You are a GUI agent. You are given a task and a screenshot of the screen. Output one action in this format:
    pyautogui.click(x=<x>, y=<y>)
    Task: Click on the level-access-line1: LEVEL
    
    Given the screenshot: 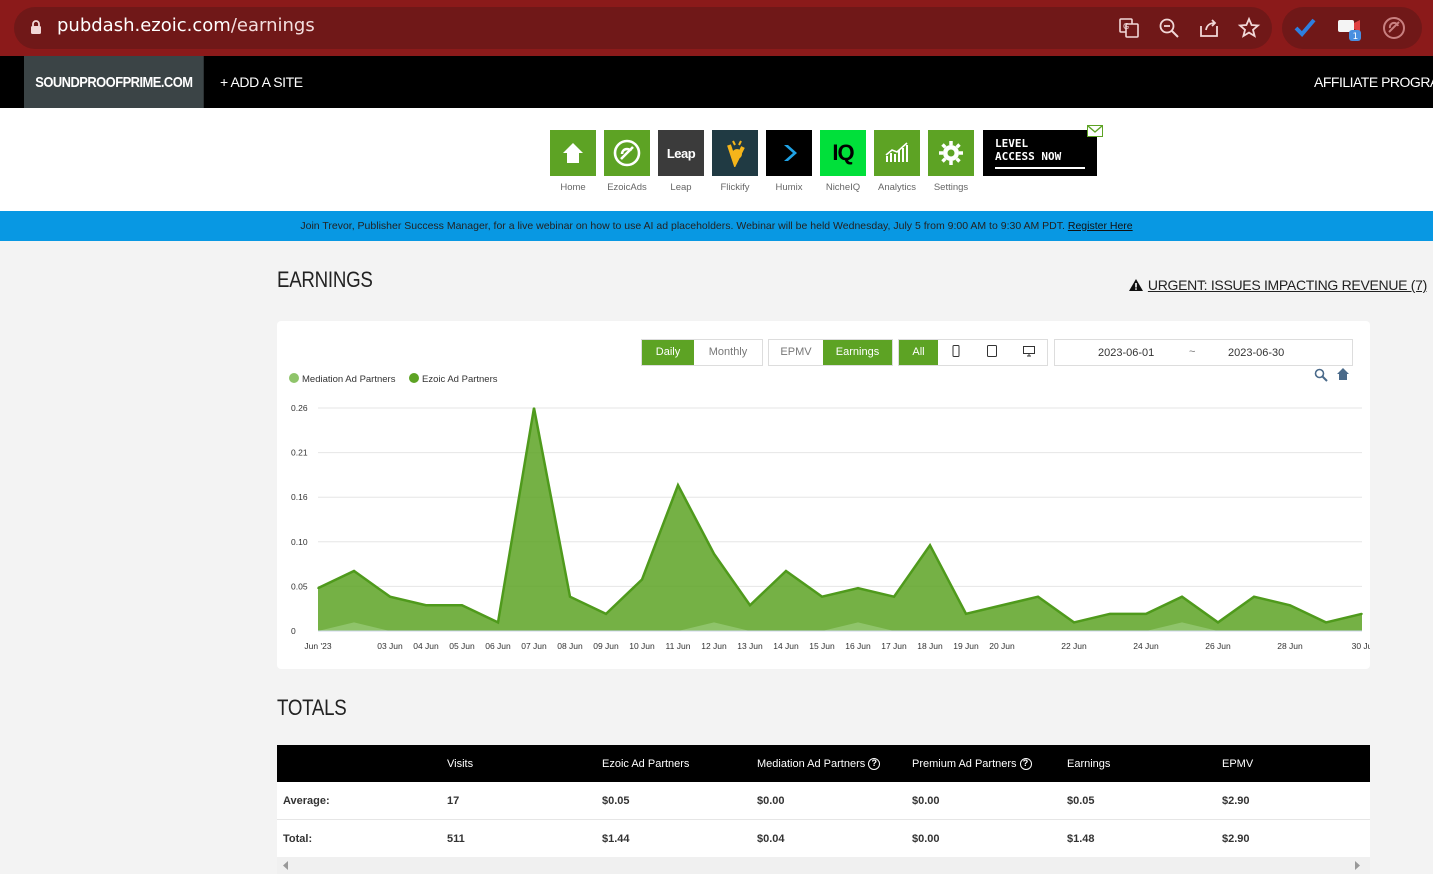 What is the action you would take?
    pyautogui.click(x=1012, y=143)
    